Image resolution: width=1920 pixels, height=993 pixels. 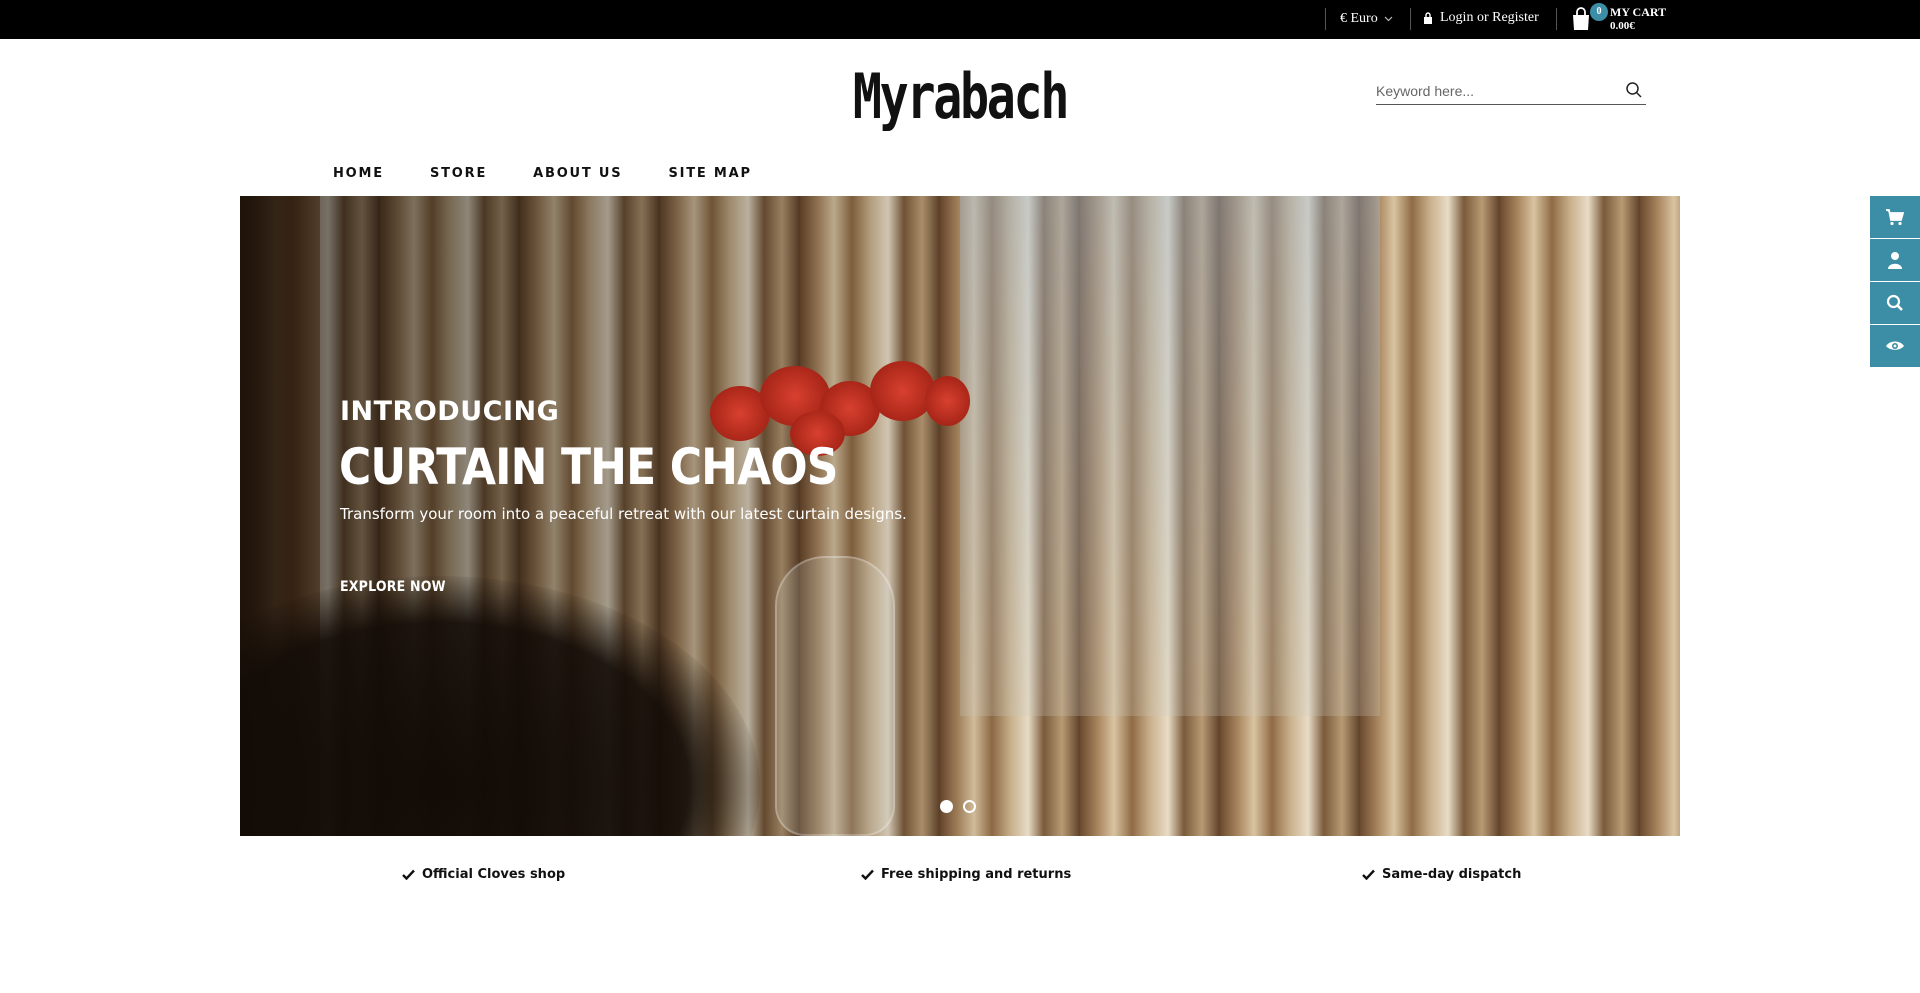 I want to click on hero-intro: INTRODUCING, so click(x=450, y=411).